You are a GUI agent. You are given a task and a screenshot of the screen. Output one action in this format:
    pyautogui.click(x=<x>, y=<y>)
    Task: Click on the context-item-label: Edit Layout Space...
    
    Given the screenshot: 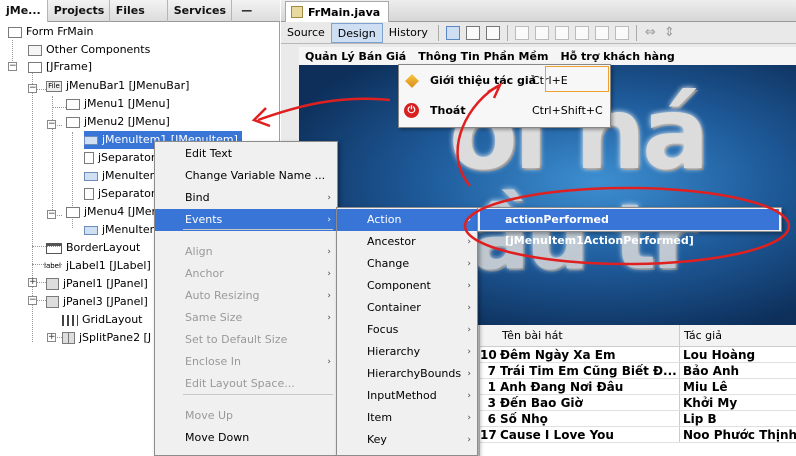 What is the action you would take?
    pyautogui.click(x=240, y=383)
    